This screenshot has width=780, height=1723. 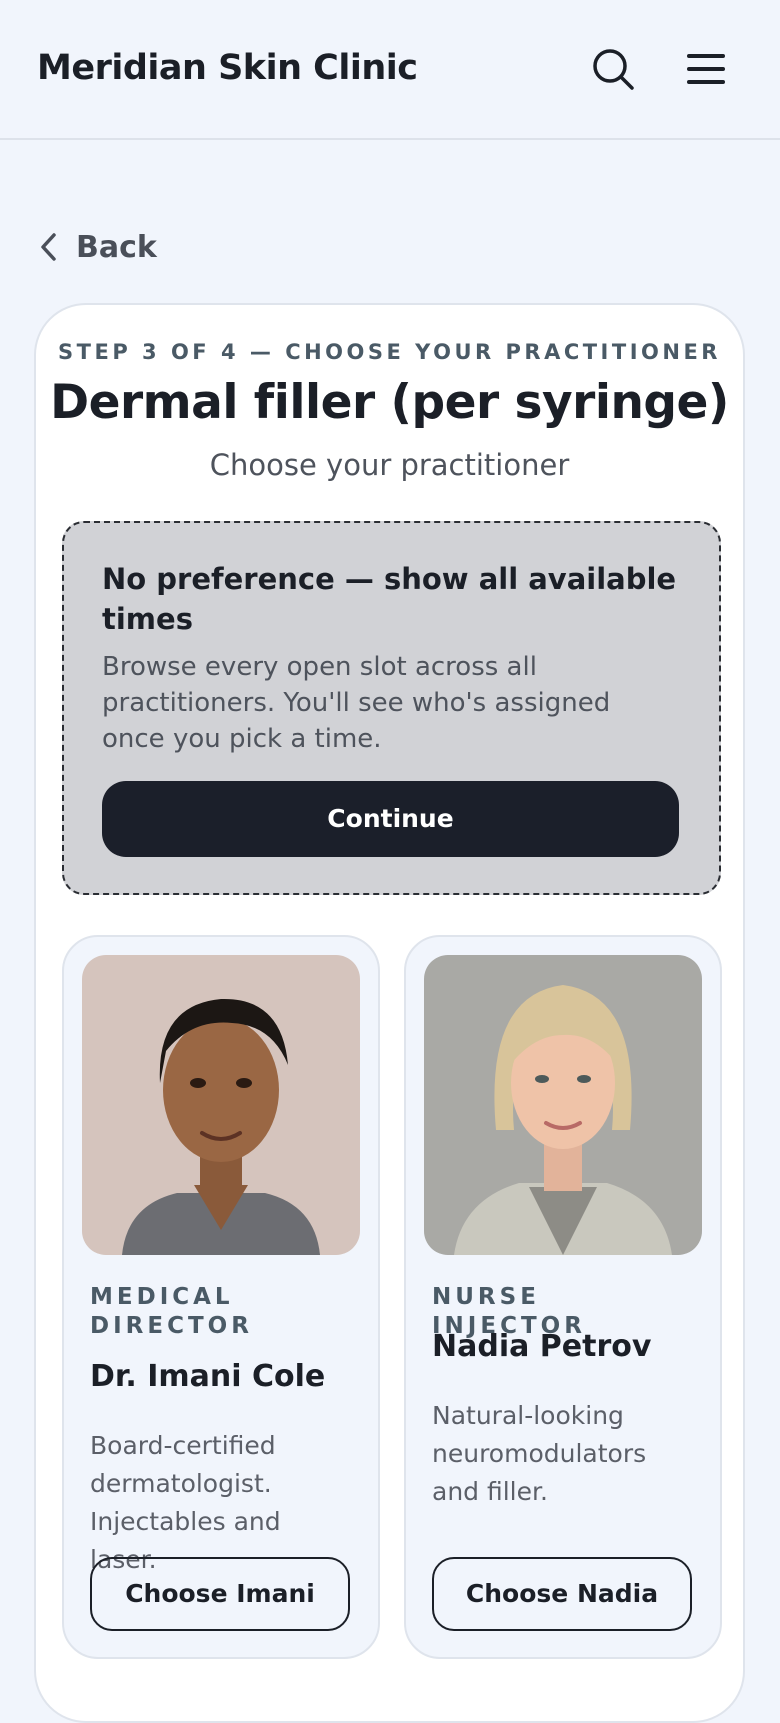 I want to click on chevron-left-icon, so click(x=48, y=247).